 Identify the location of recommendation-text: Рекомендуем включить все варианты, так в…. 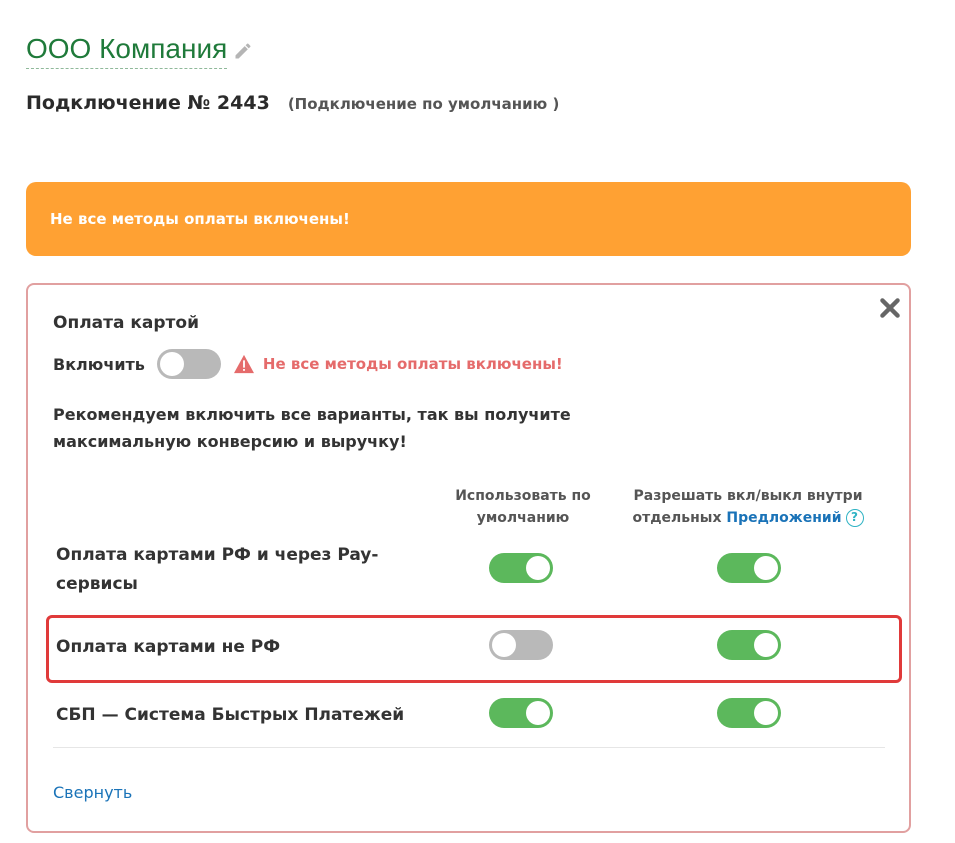
(312, 428).